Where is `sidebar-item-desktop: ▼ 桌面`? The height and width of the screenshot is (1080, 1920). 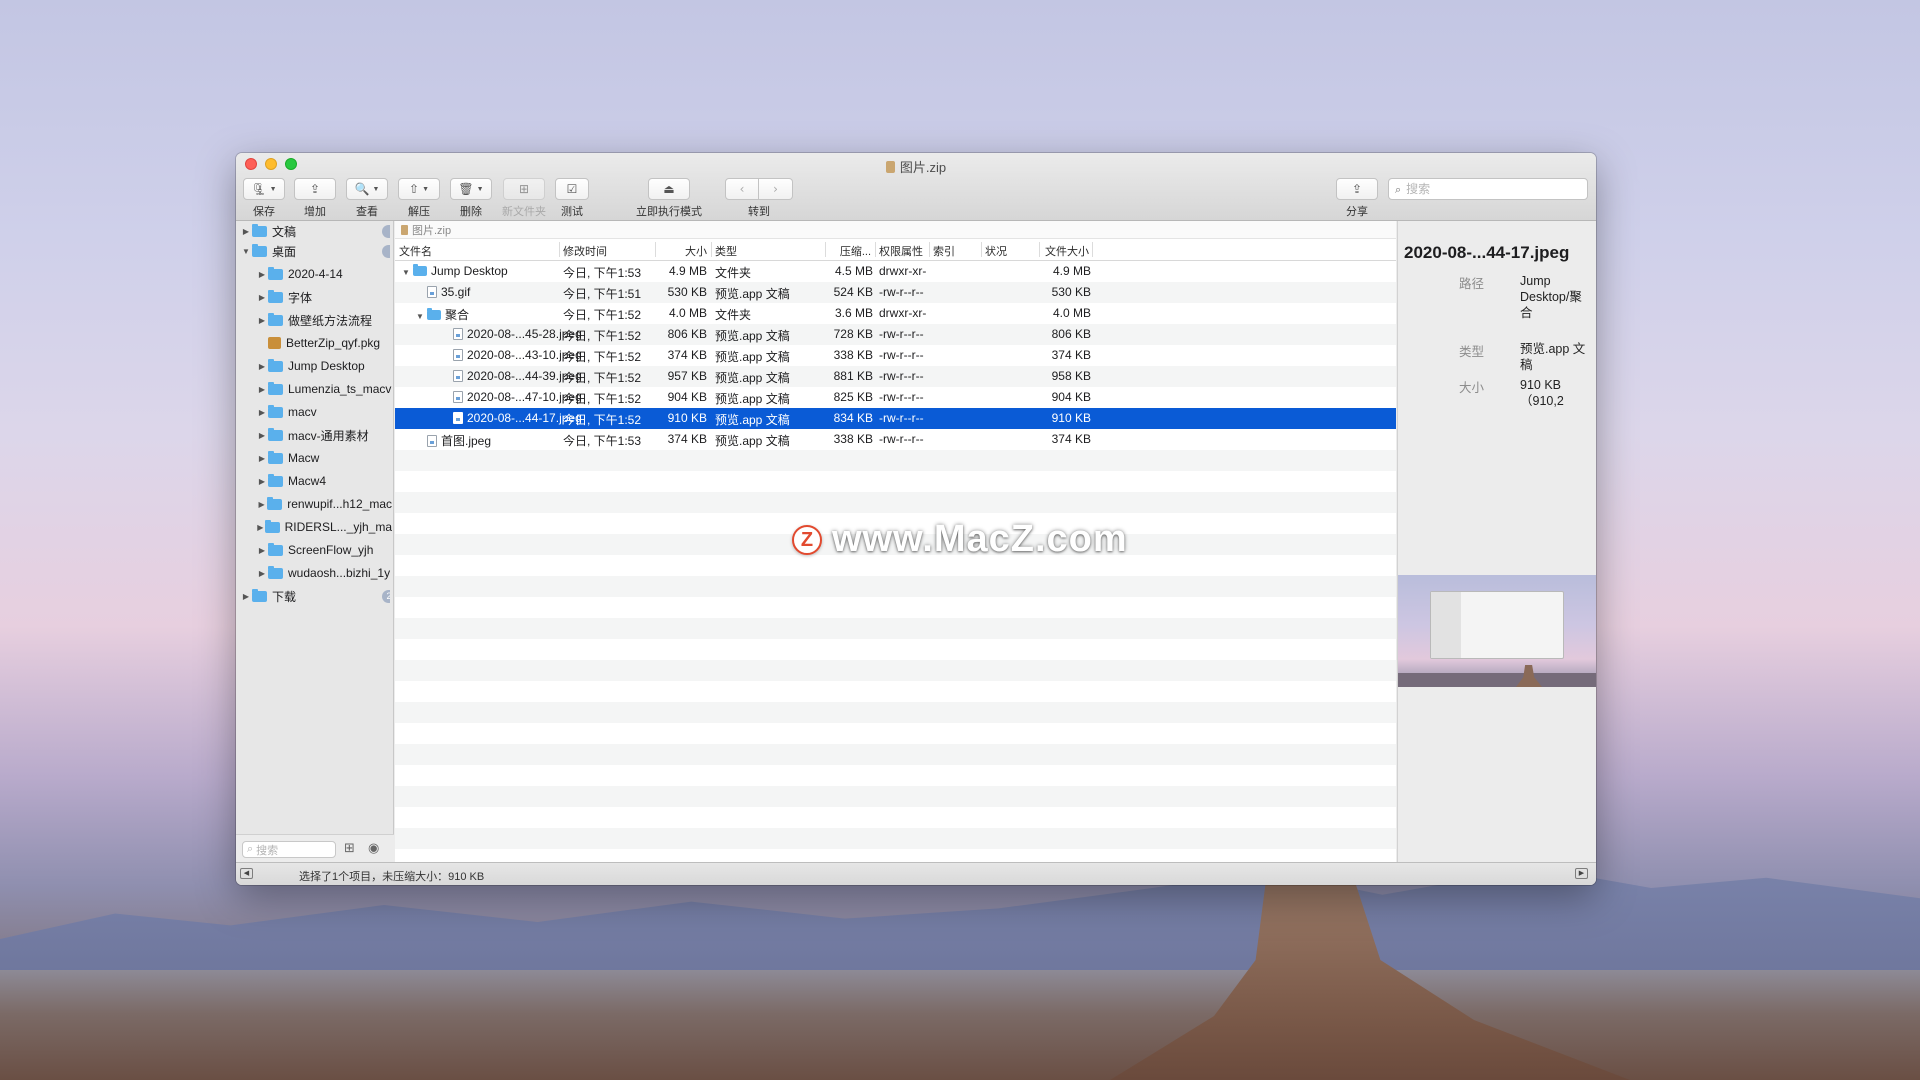
sidebar-item-desktop: ▼ 桌面 is located at coordinates (315, 251).